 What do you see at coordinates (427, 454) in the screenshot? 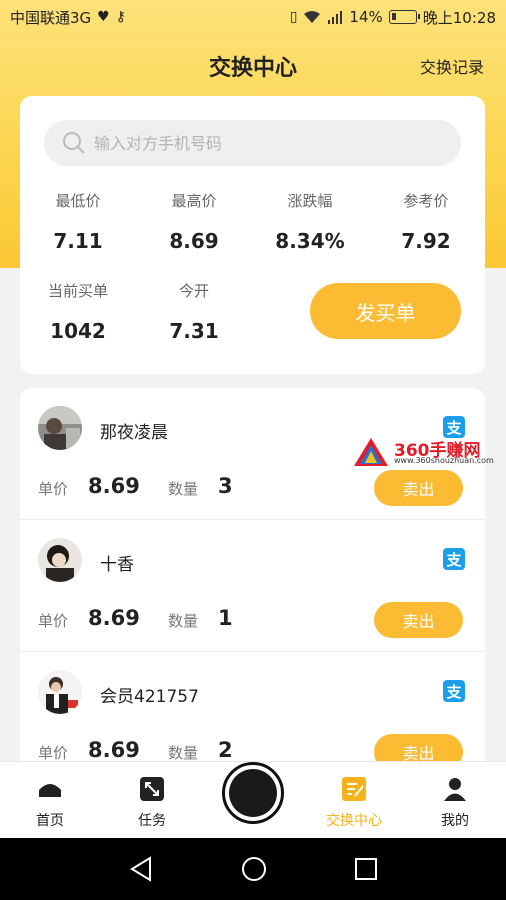
I see `watermark: 360手赚网 www.360shouzhuan.com` at bounding box center [427, 454].